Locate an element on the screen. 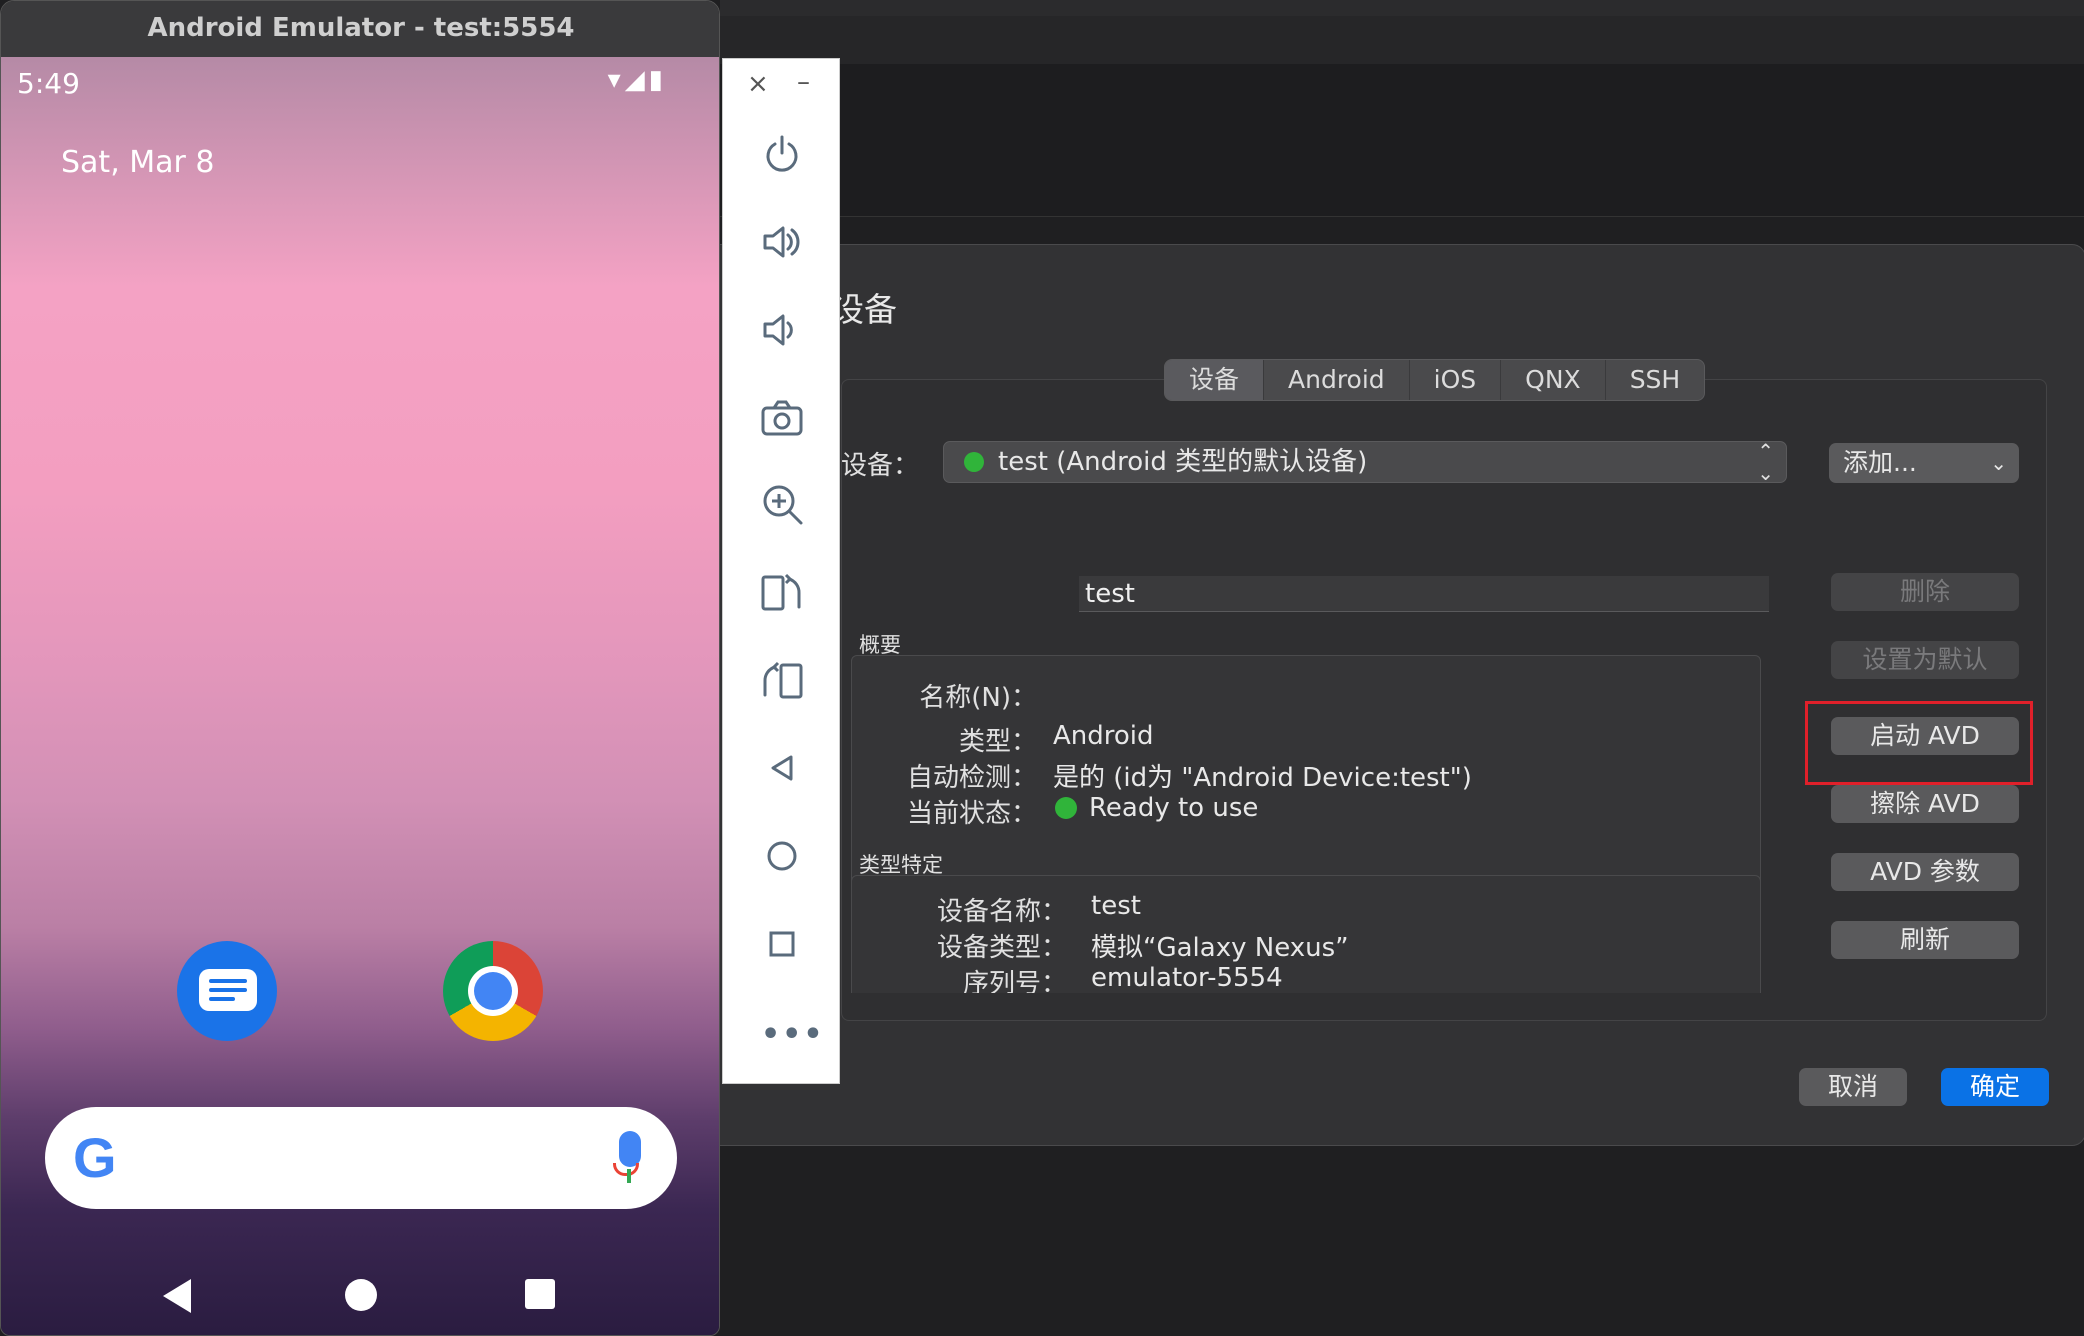  status-time: 5:49 is located at coordinates (48, 83).